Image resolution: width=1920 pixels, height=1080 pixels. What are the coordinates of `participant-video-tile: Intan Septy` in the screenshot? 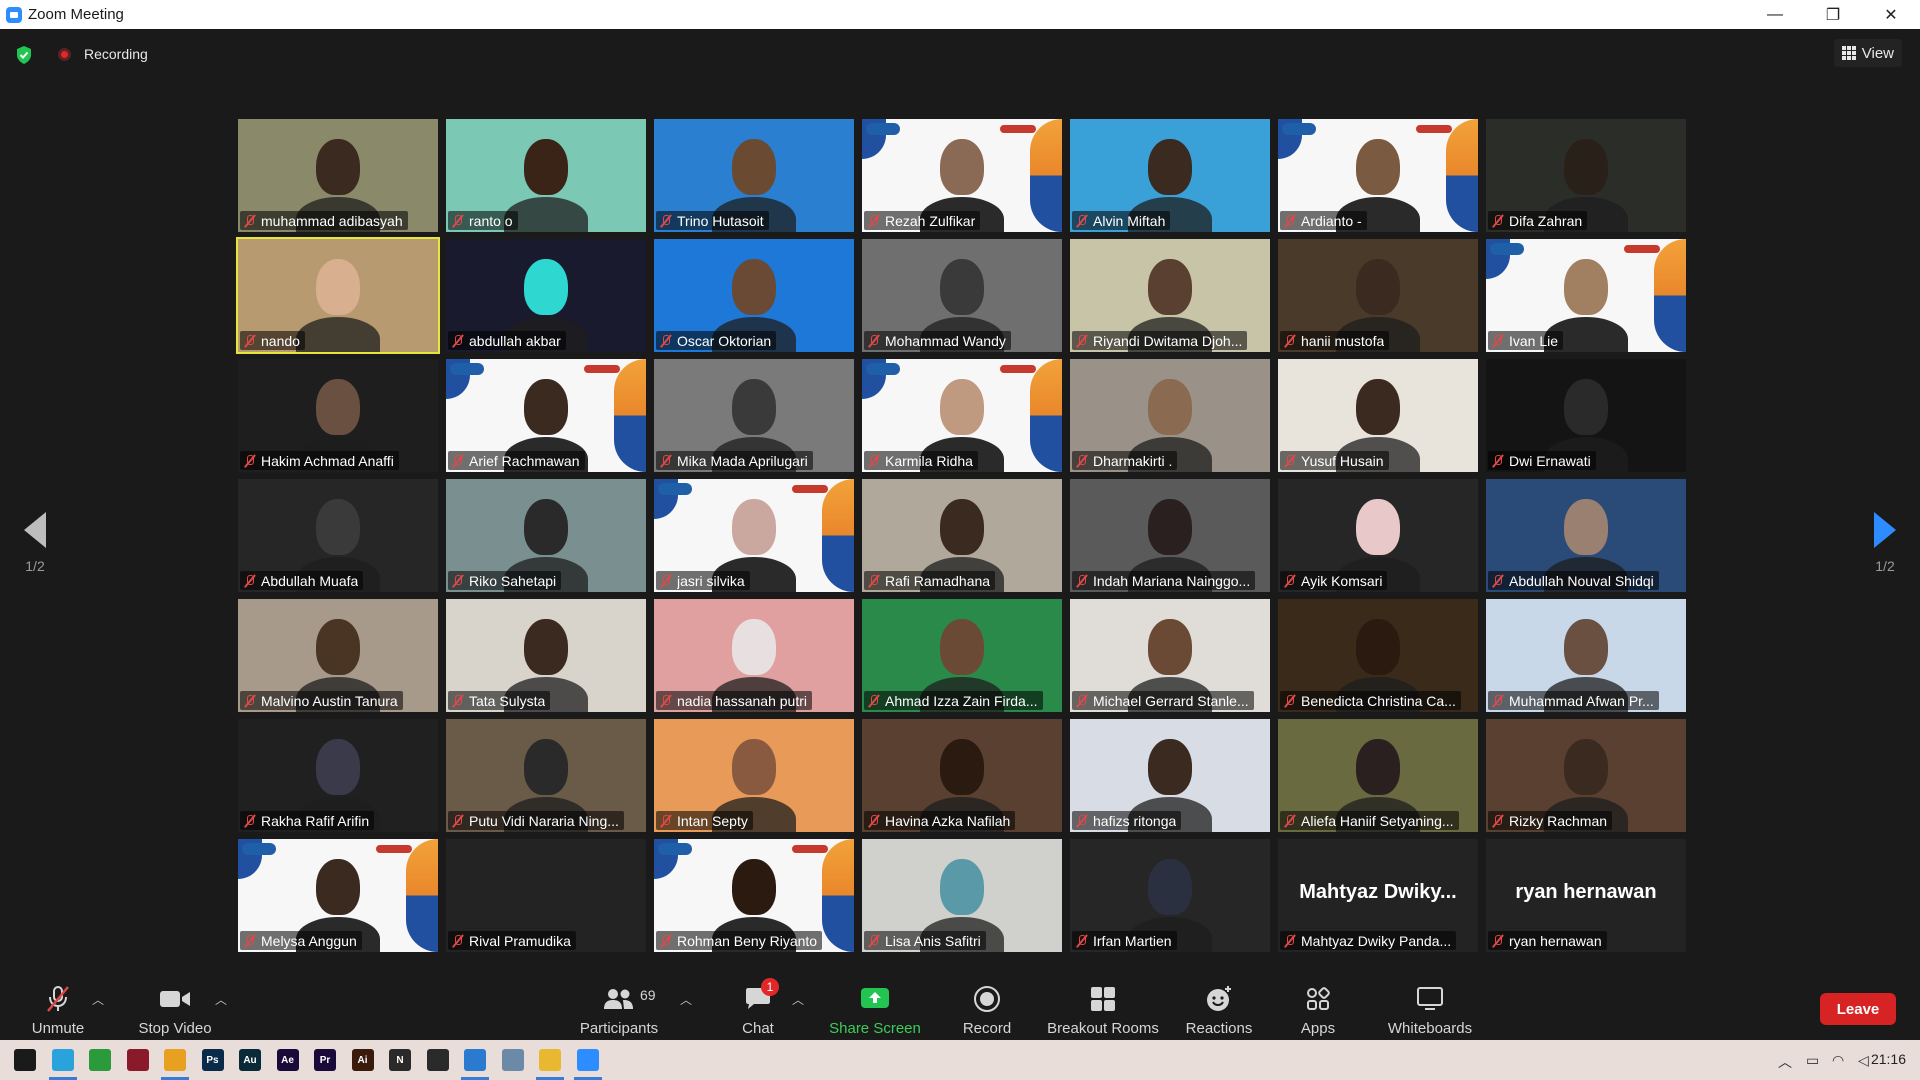 It's located at (754, 775).